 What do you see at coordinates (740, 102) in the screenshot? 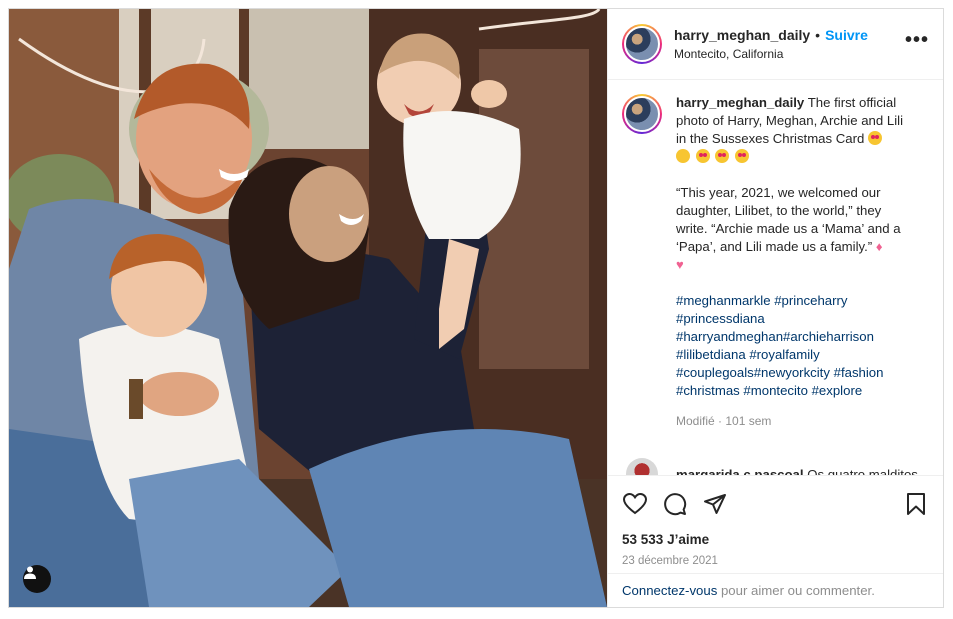
I see `caption-username: harry_meghan_daily` at bounding box center [740, 102].